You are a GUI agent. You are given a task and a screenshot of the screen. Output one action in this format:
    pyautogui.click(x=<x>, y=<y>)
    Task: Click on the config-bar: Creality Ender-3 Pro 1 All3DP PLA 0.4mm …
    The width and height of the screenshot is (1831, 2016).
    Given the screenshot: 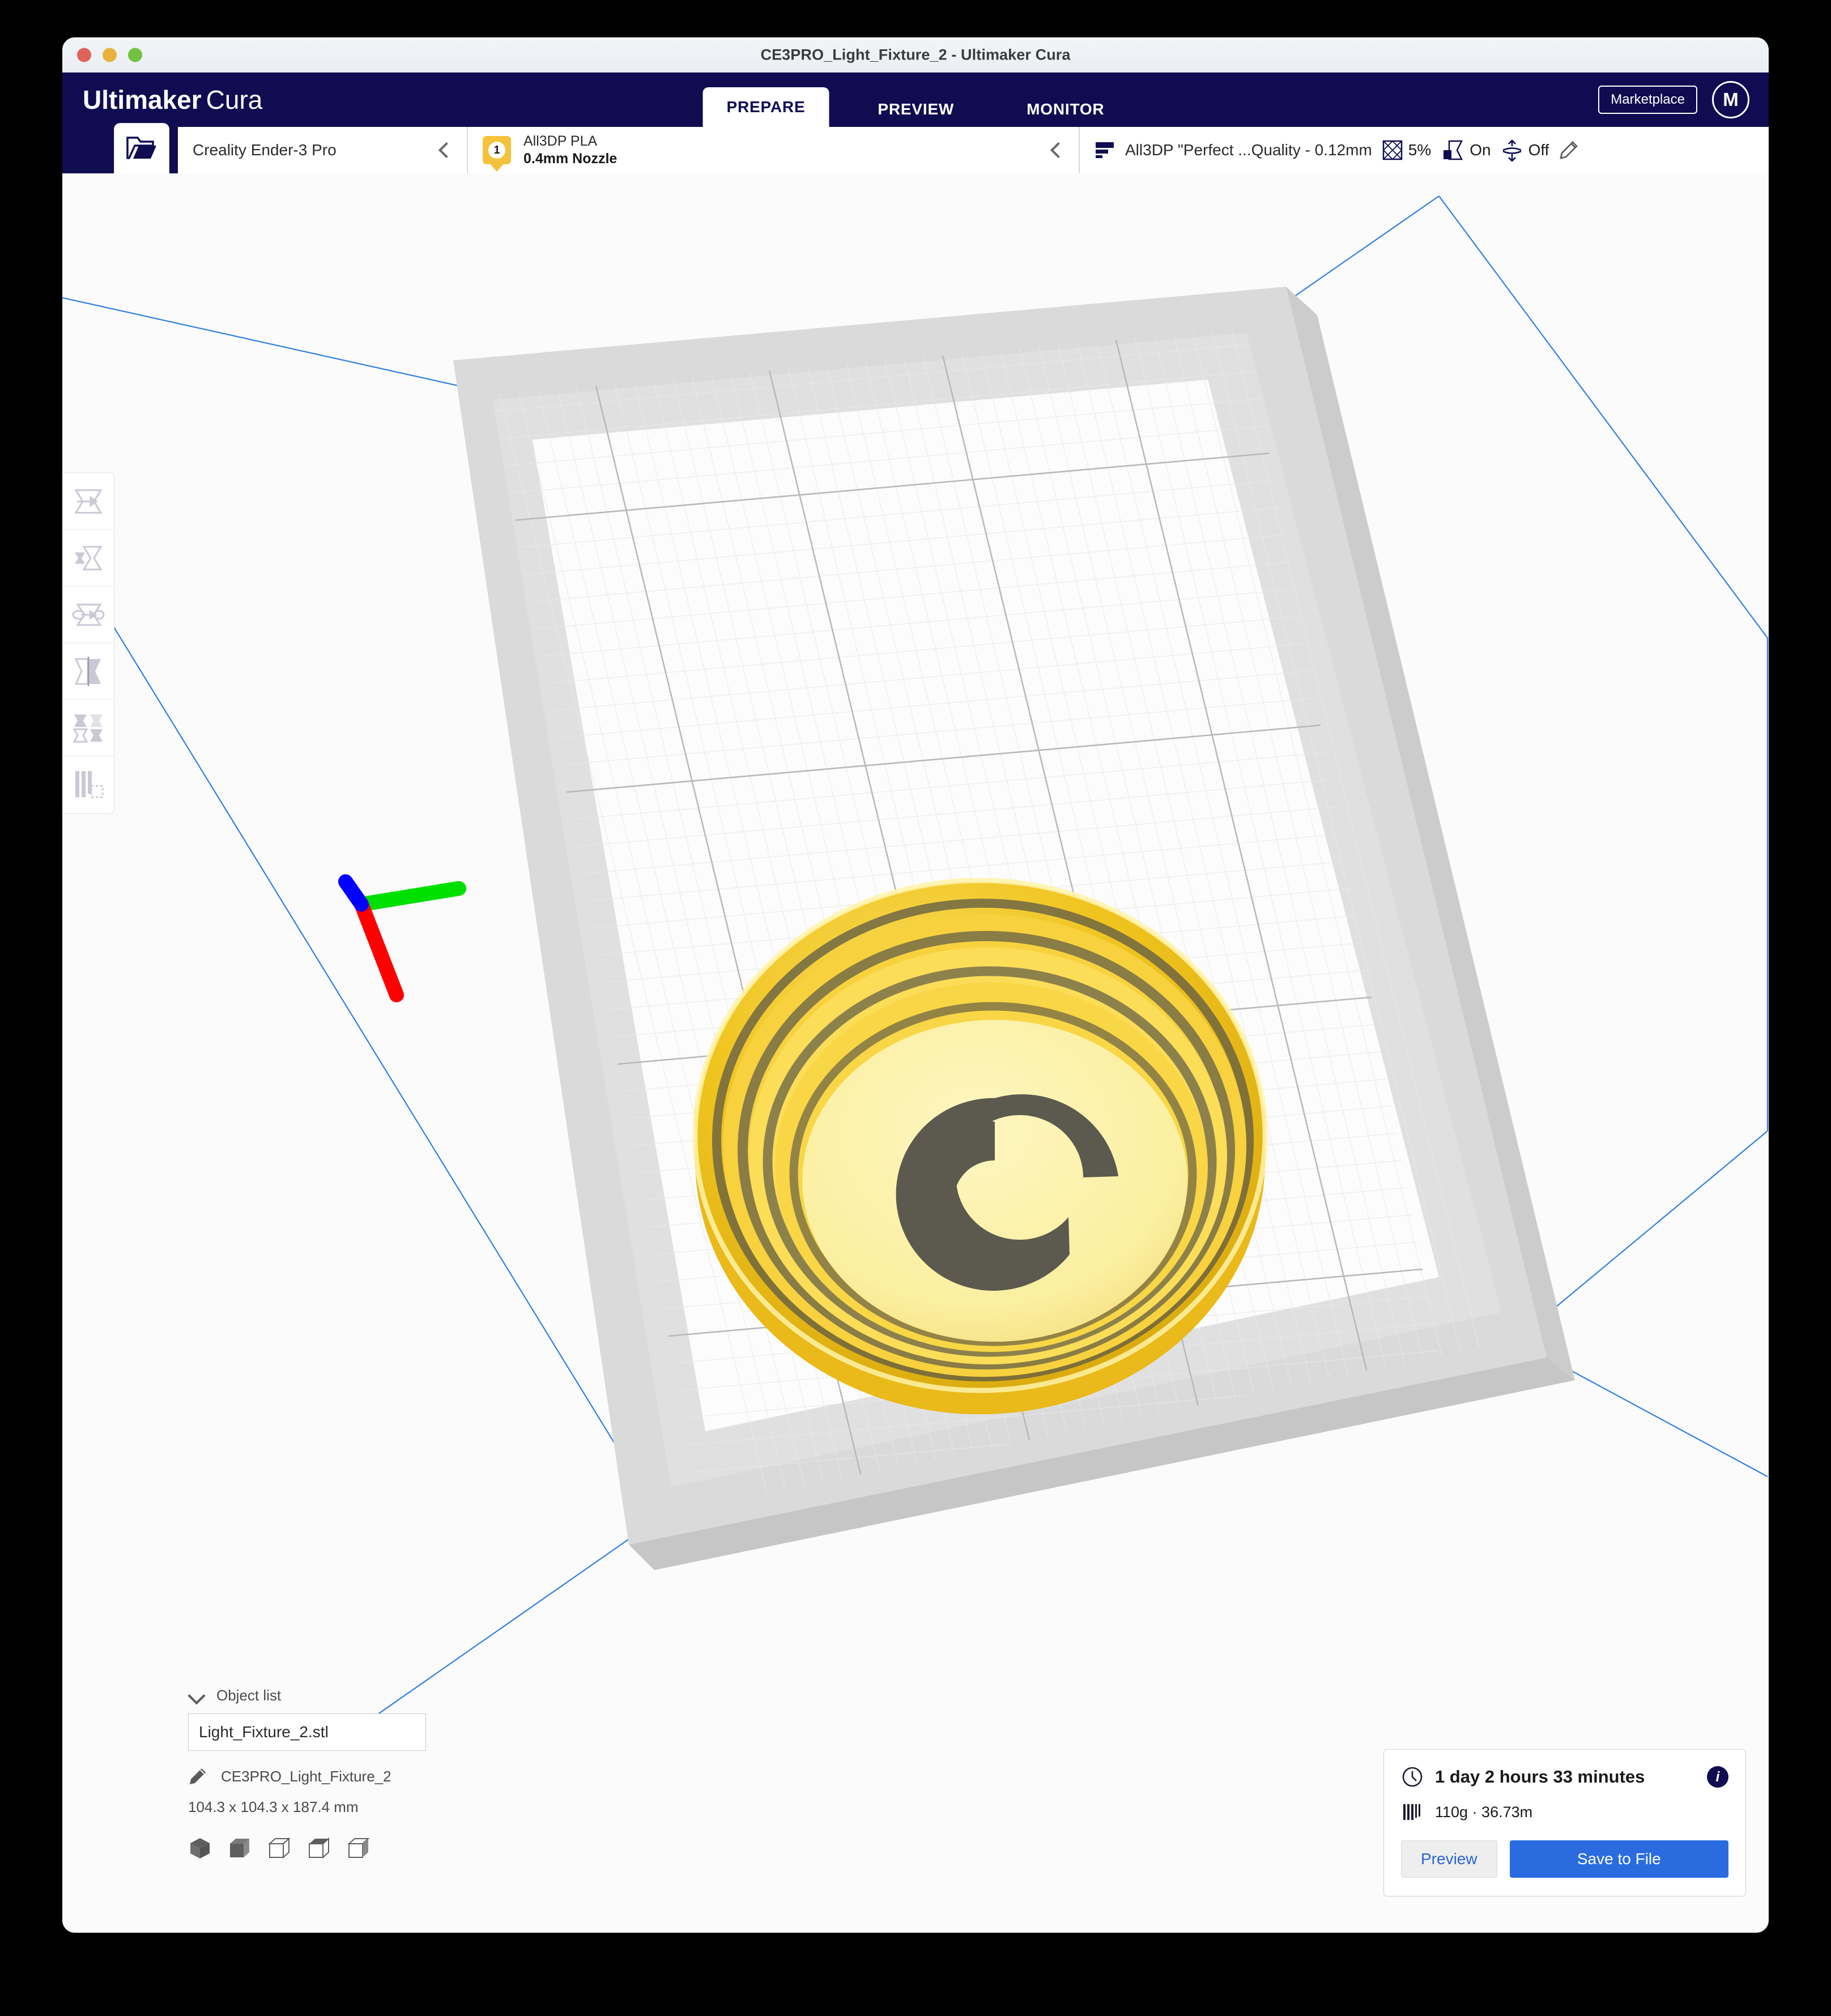 What is the action you would take?
    pyautogui.click(x=915, y=149)
    